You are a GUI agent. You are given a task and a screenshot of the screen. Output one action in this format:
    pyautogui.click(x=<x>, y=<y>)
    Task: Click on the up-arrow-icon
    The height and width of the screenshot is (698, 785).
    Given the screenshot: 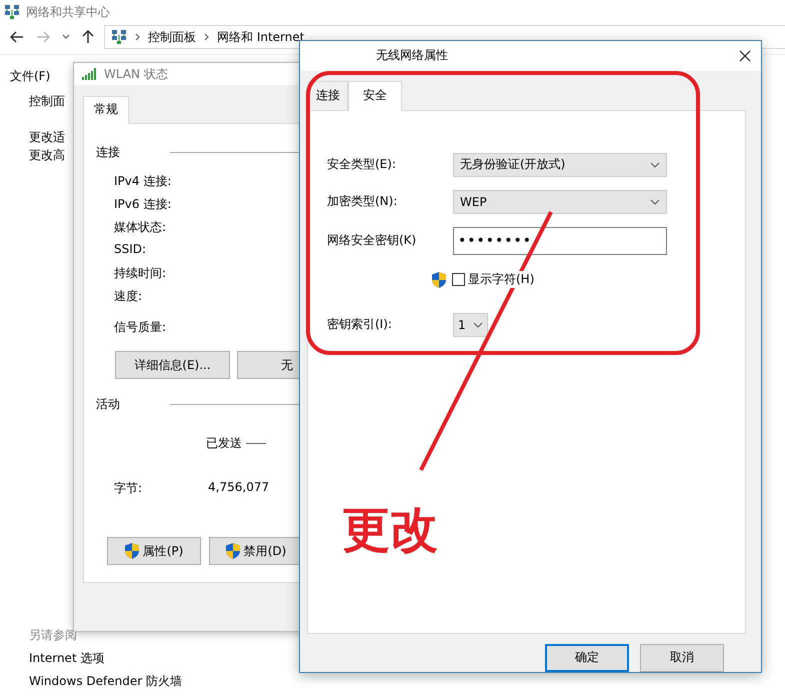 What is the action you would take?
    pyautogui.click(x=88, y=37)
    